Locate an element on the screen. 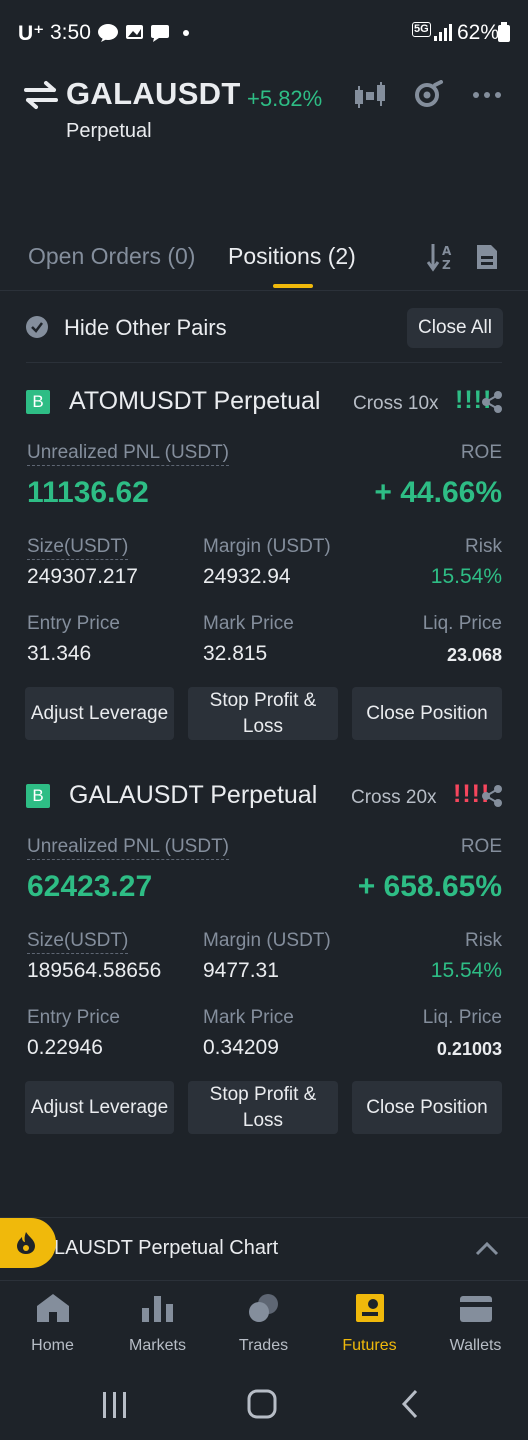 The height and width of the screenshot is (1440, 528). recent-apps-icon is located at coordinates (115, 1405).